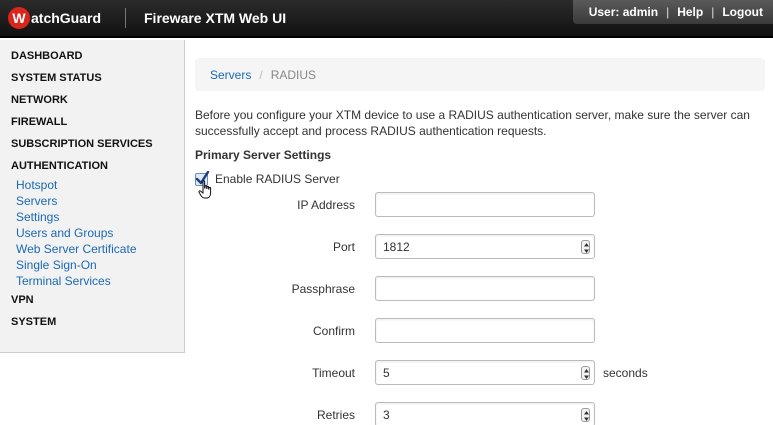 The height and width of the screenshot is (425, 773). Describe the element at coordinates (672, 12) in the screenshot. I see `user-menu: User: admin | Help | Logout` at that location.